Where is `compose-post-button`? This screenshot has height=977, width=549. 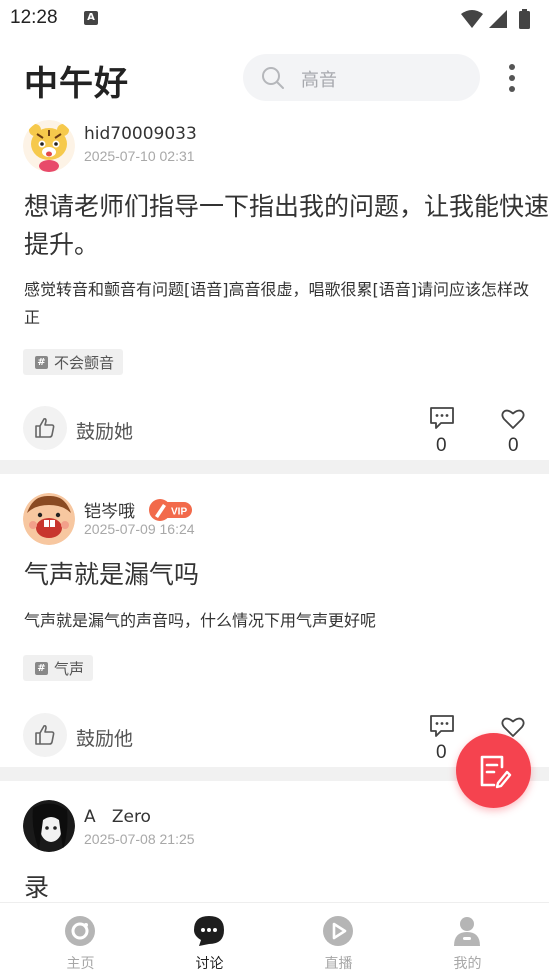 compose-post-button is located at coordinates (493, 770).